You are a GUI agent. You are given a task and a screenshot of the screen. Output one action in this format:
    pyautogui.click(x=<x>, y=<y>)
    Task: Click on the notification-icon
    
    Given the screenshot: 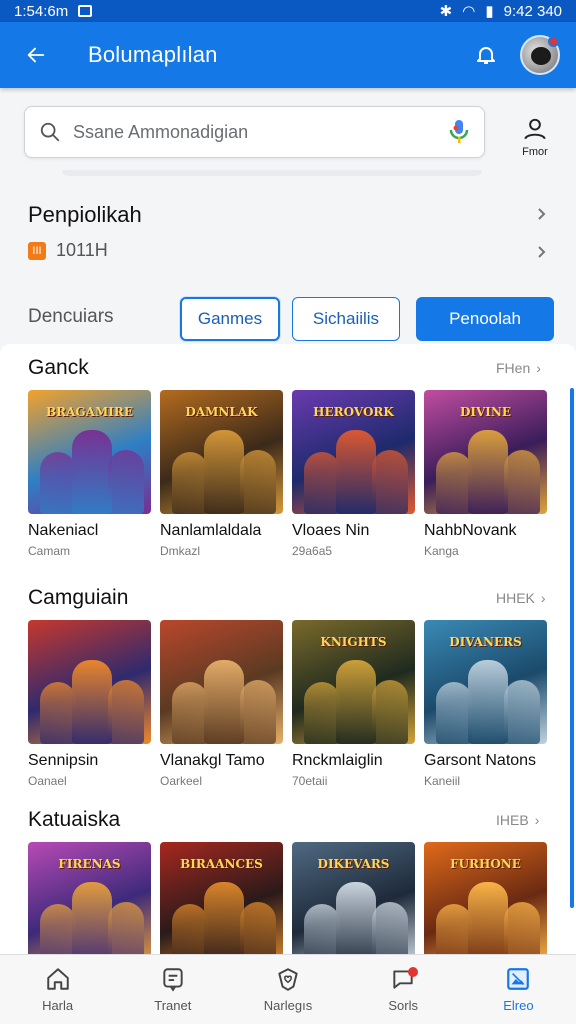 What is the action you would take?
    pyautogui.click(x=85, y=11)
    